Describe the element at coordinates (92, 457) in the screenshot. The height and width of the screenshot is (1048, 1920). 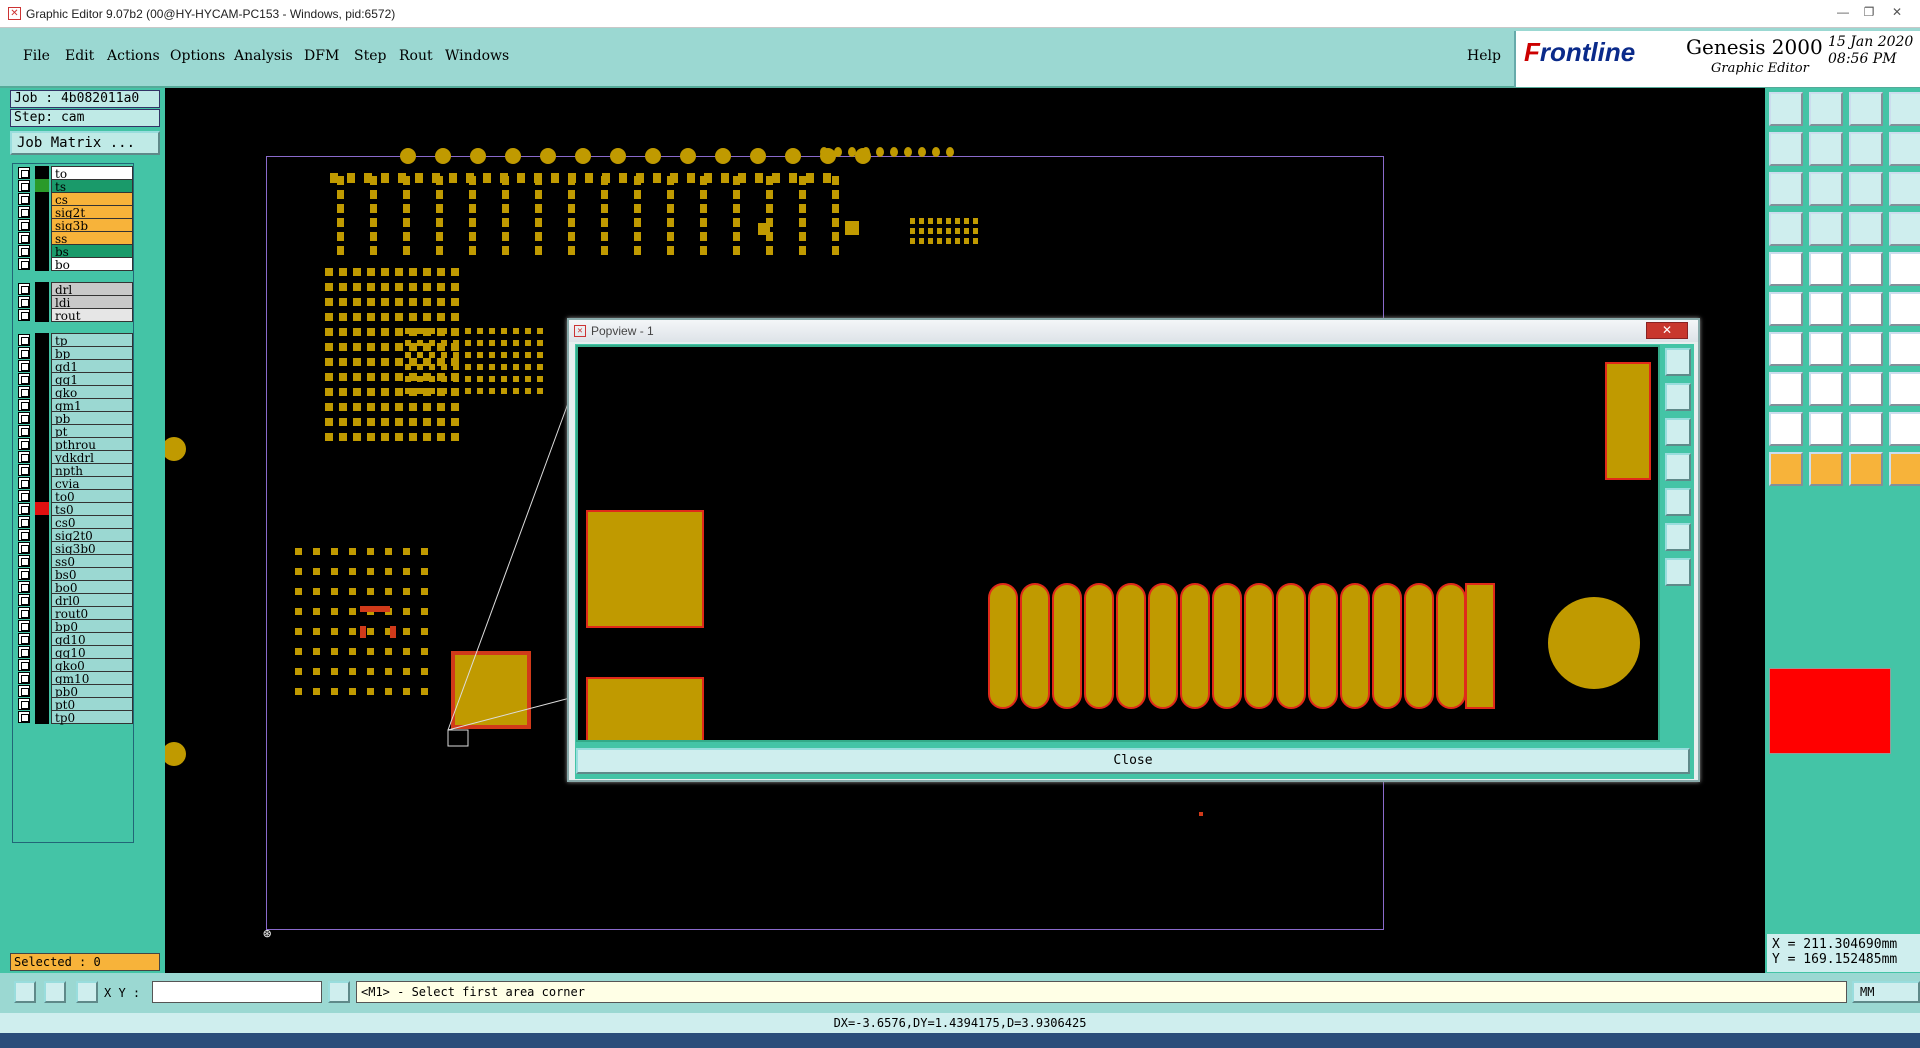
I see `layer-name: ydkdrl` at that location.